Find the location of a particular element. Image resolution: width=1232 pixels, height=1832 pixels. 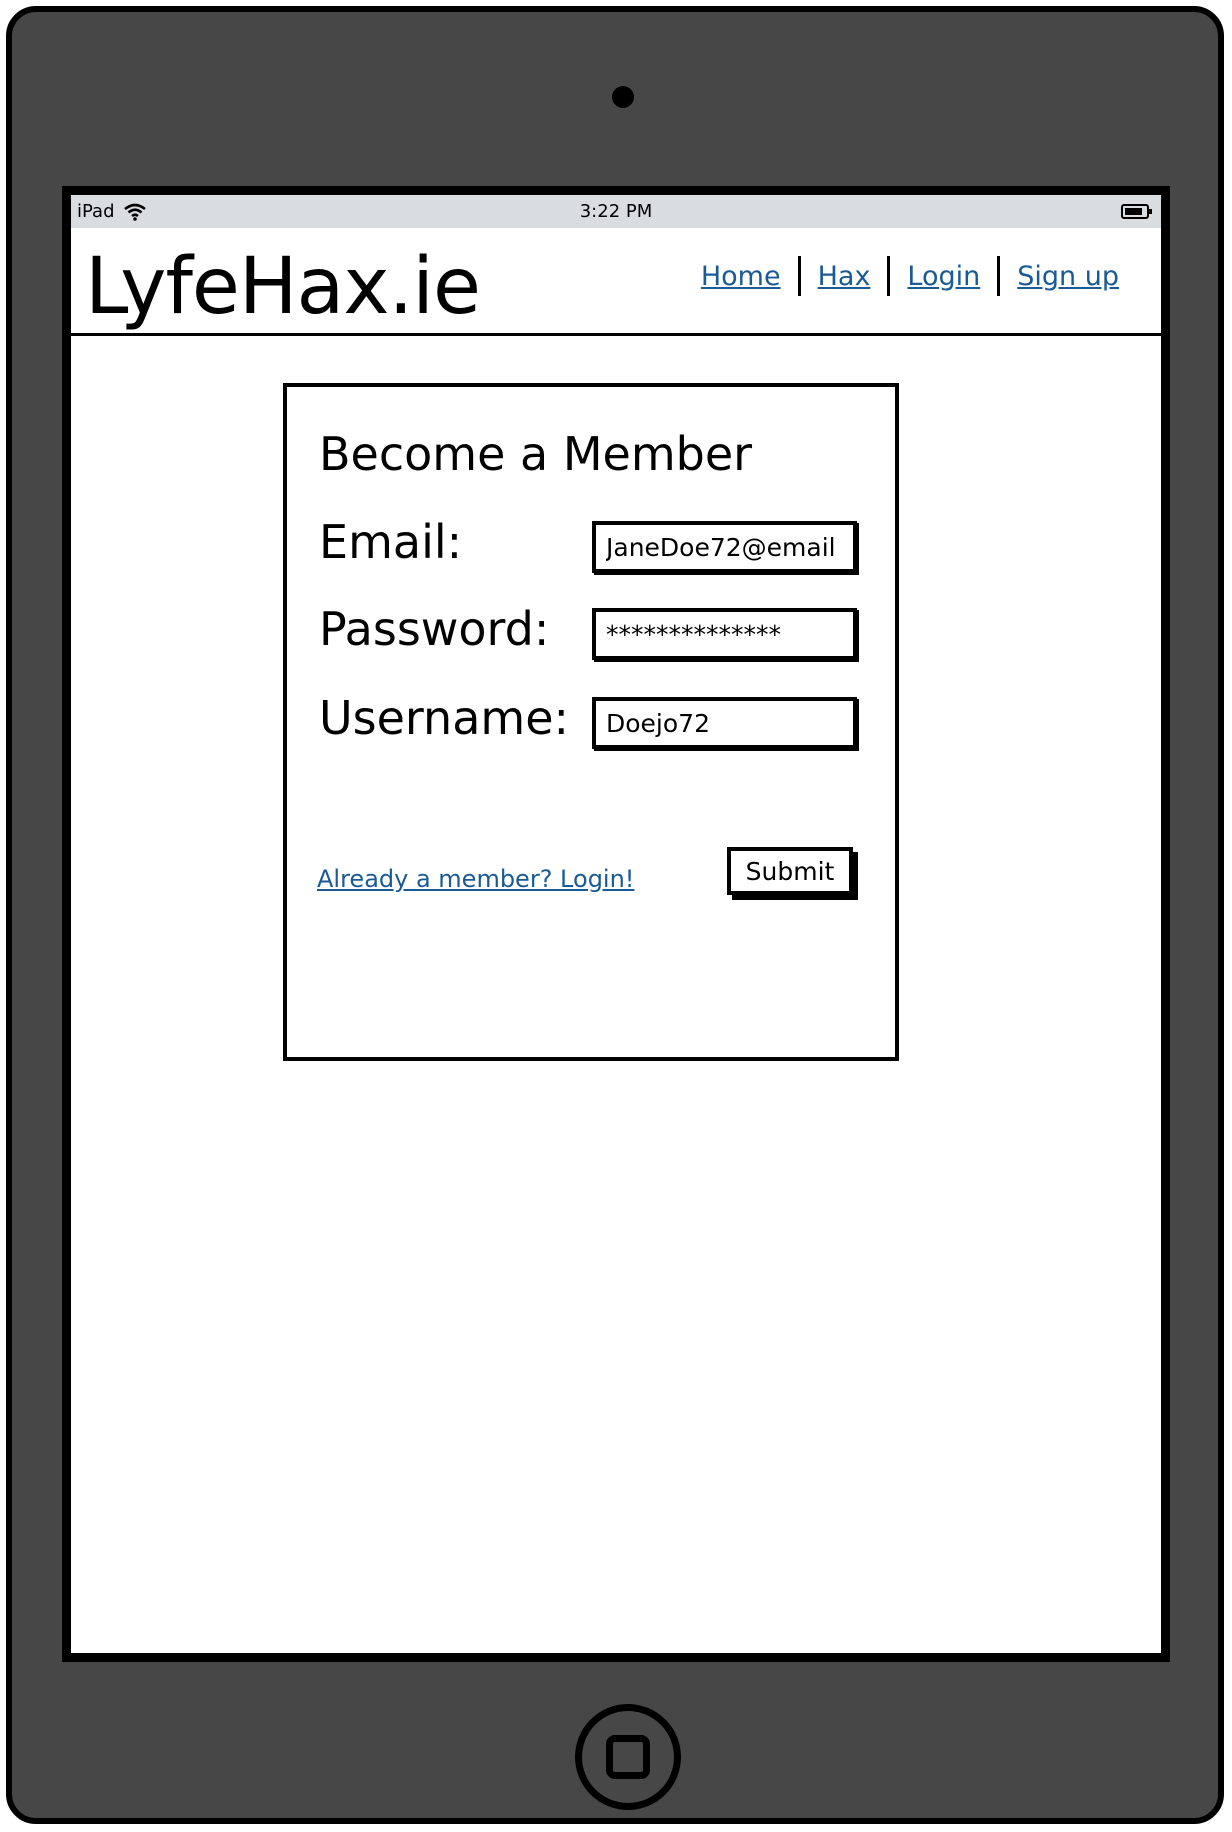

username-field is located at coordinates (724, 723).